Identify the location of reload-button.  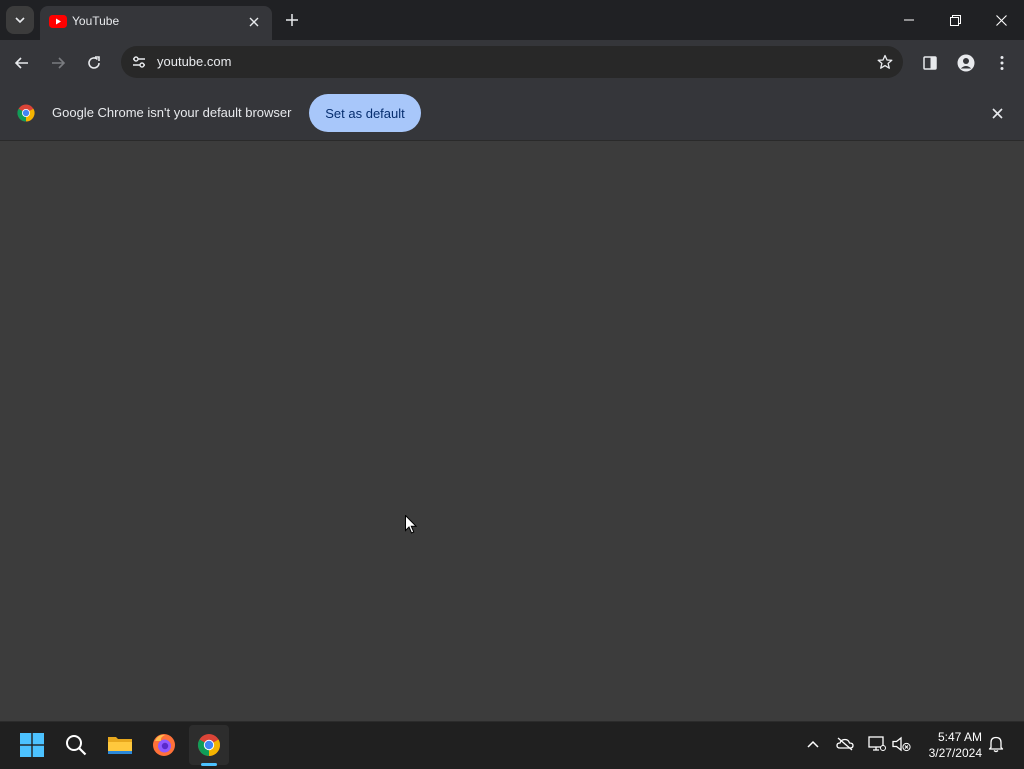
(94, 63).